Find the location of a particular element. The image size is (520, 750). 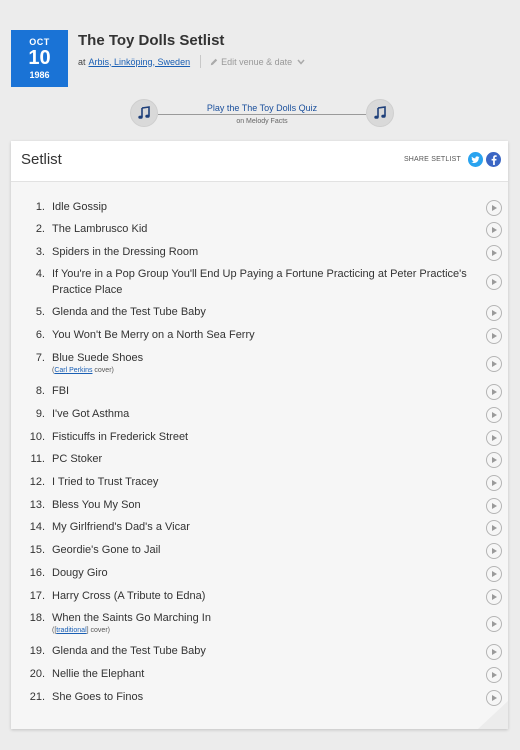

quiz-subtitle: on Melody Facts is located at coordinates (262, 121).